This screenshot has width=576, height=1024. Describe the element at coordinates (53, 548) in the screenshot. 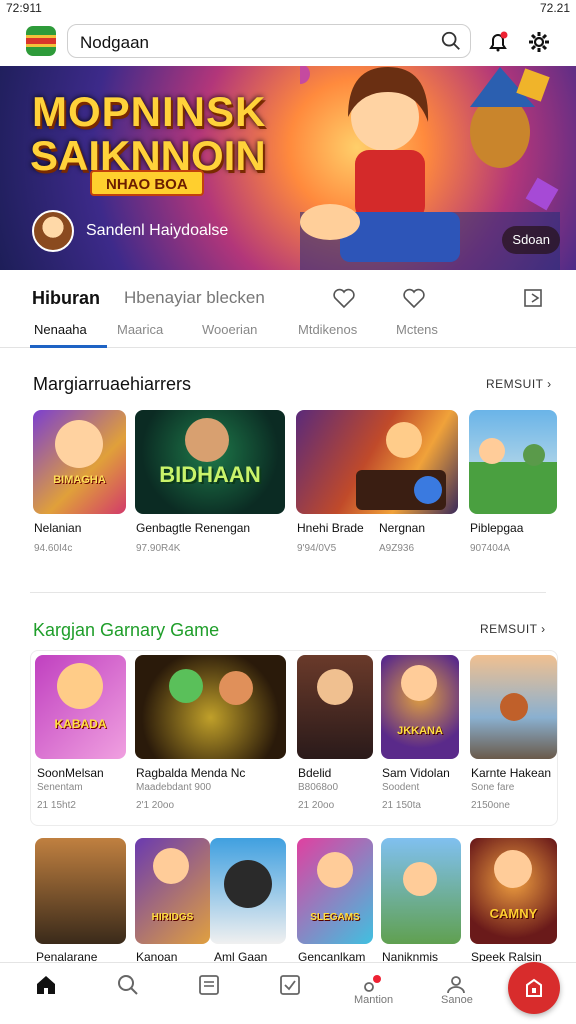

I see `card-1-meta: 94.60I4c` at that location.